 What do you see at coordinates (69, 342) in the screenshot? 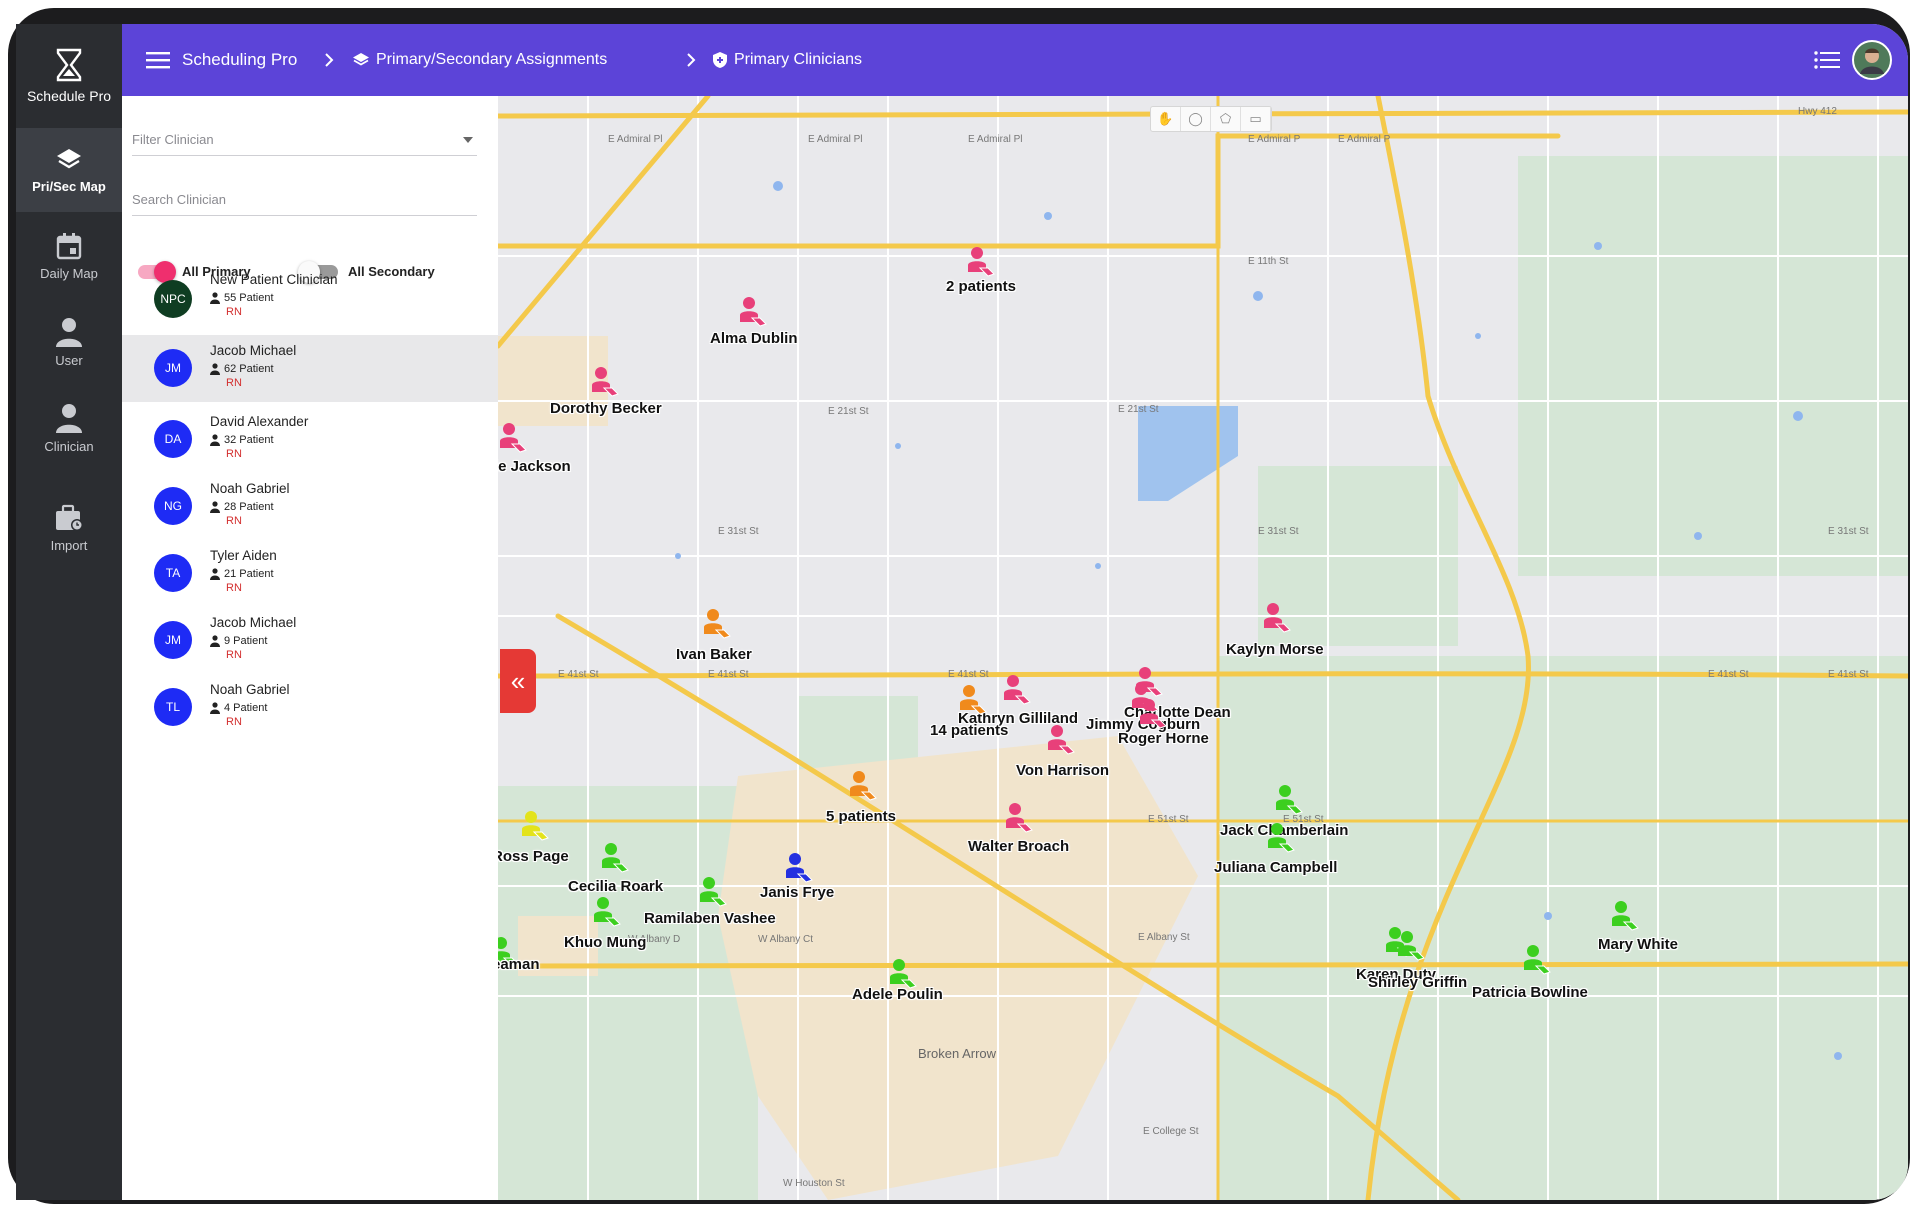
I see `rail-item-user: User` at bounding box center [69, 342].